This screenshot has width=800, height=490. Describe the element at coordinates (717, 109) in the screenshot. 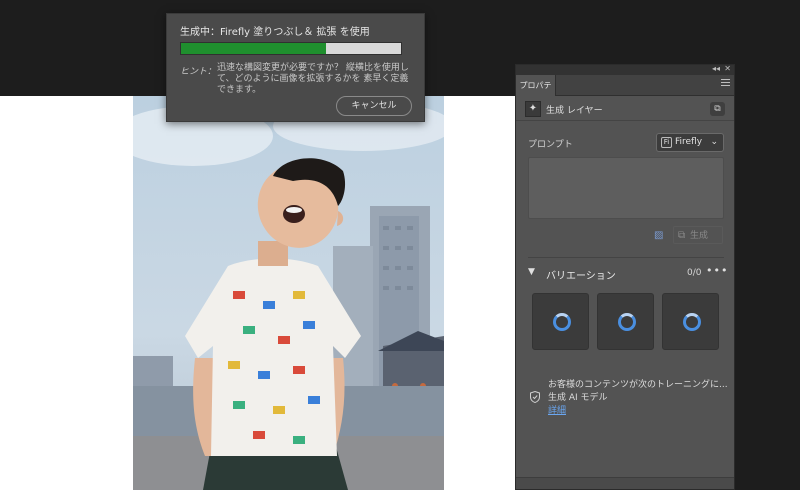

I see `layer-options-icon: ⧉` at that location.